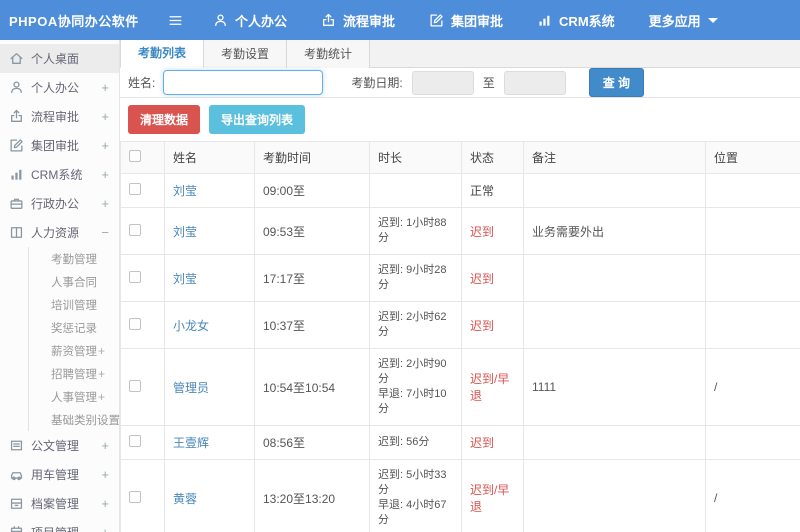 This screenshot has width=800, height=532. I want to click on sidebar-sub-item: 薪资管理 +, so click(74, 350).